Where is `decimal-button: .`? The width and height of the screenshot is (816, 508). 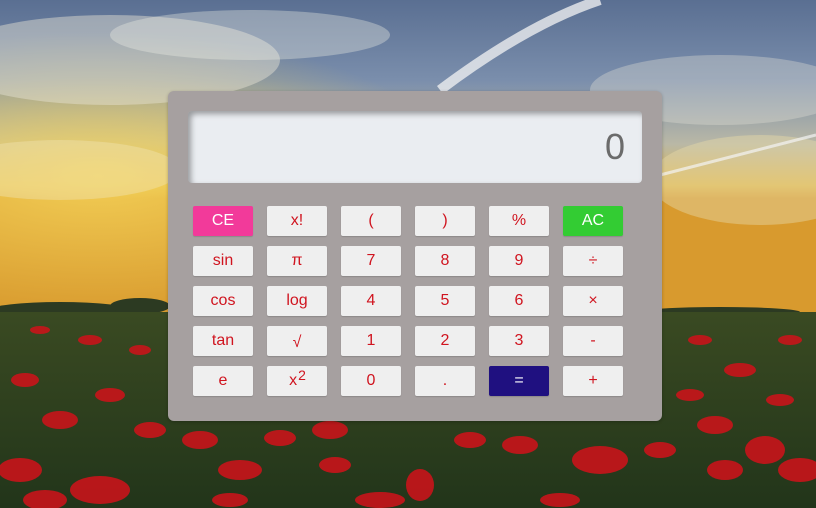
decimal-button: . is located at coordinates (445, 381).